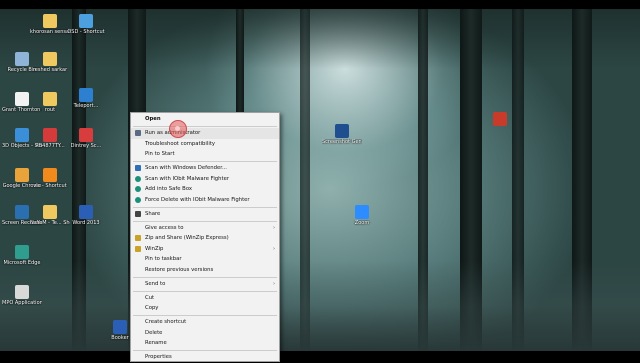 This screenshot has width=640, height=363. I want to click on context-menu-item-label: Force Delete with IObit Malware Fighter, so click(197, 199).